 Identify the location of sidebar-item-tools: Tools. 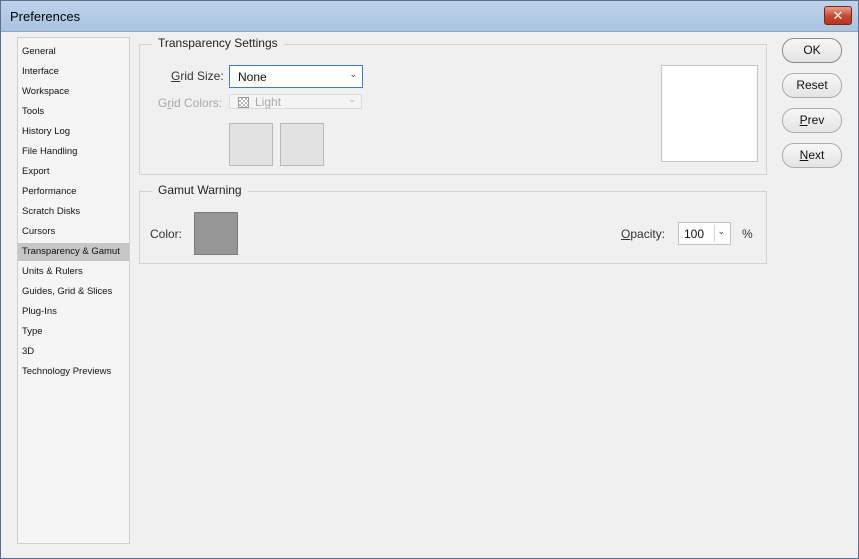
(73, 111).